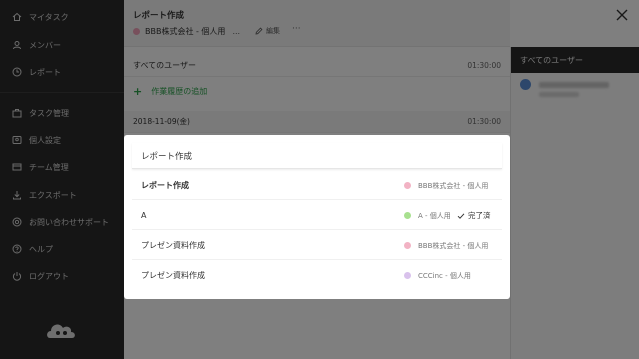  I want to click on task-option: プレゼン資料作成 CCCinc - 個人用, so click(317, 275).